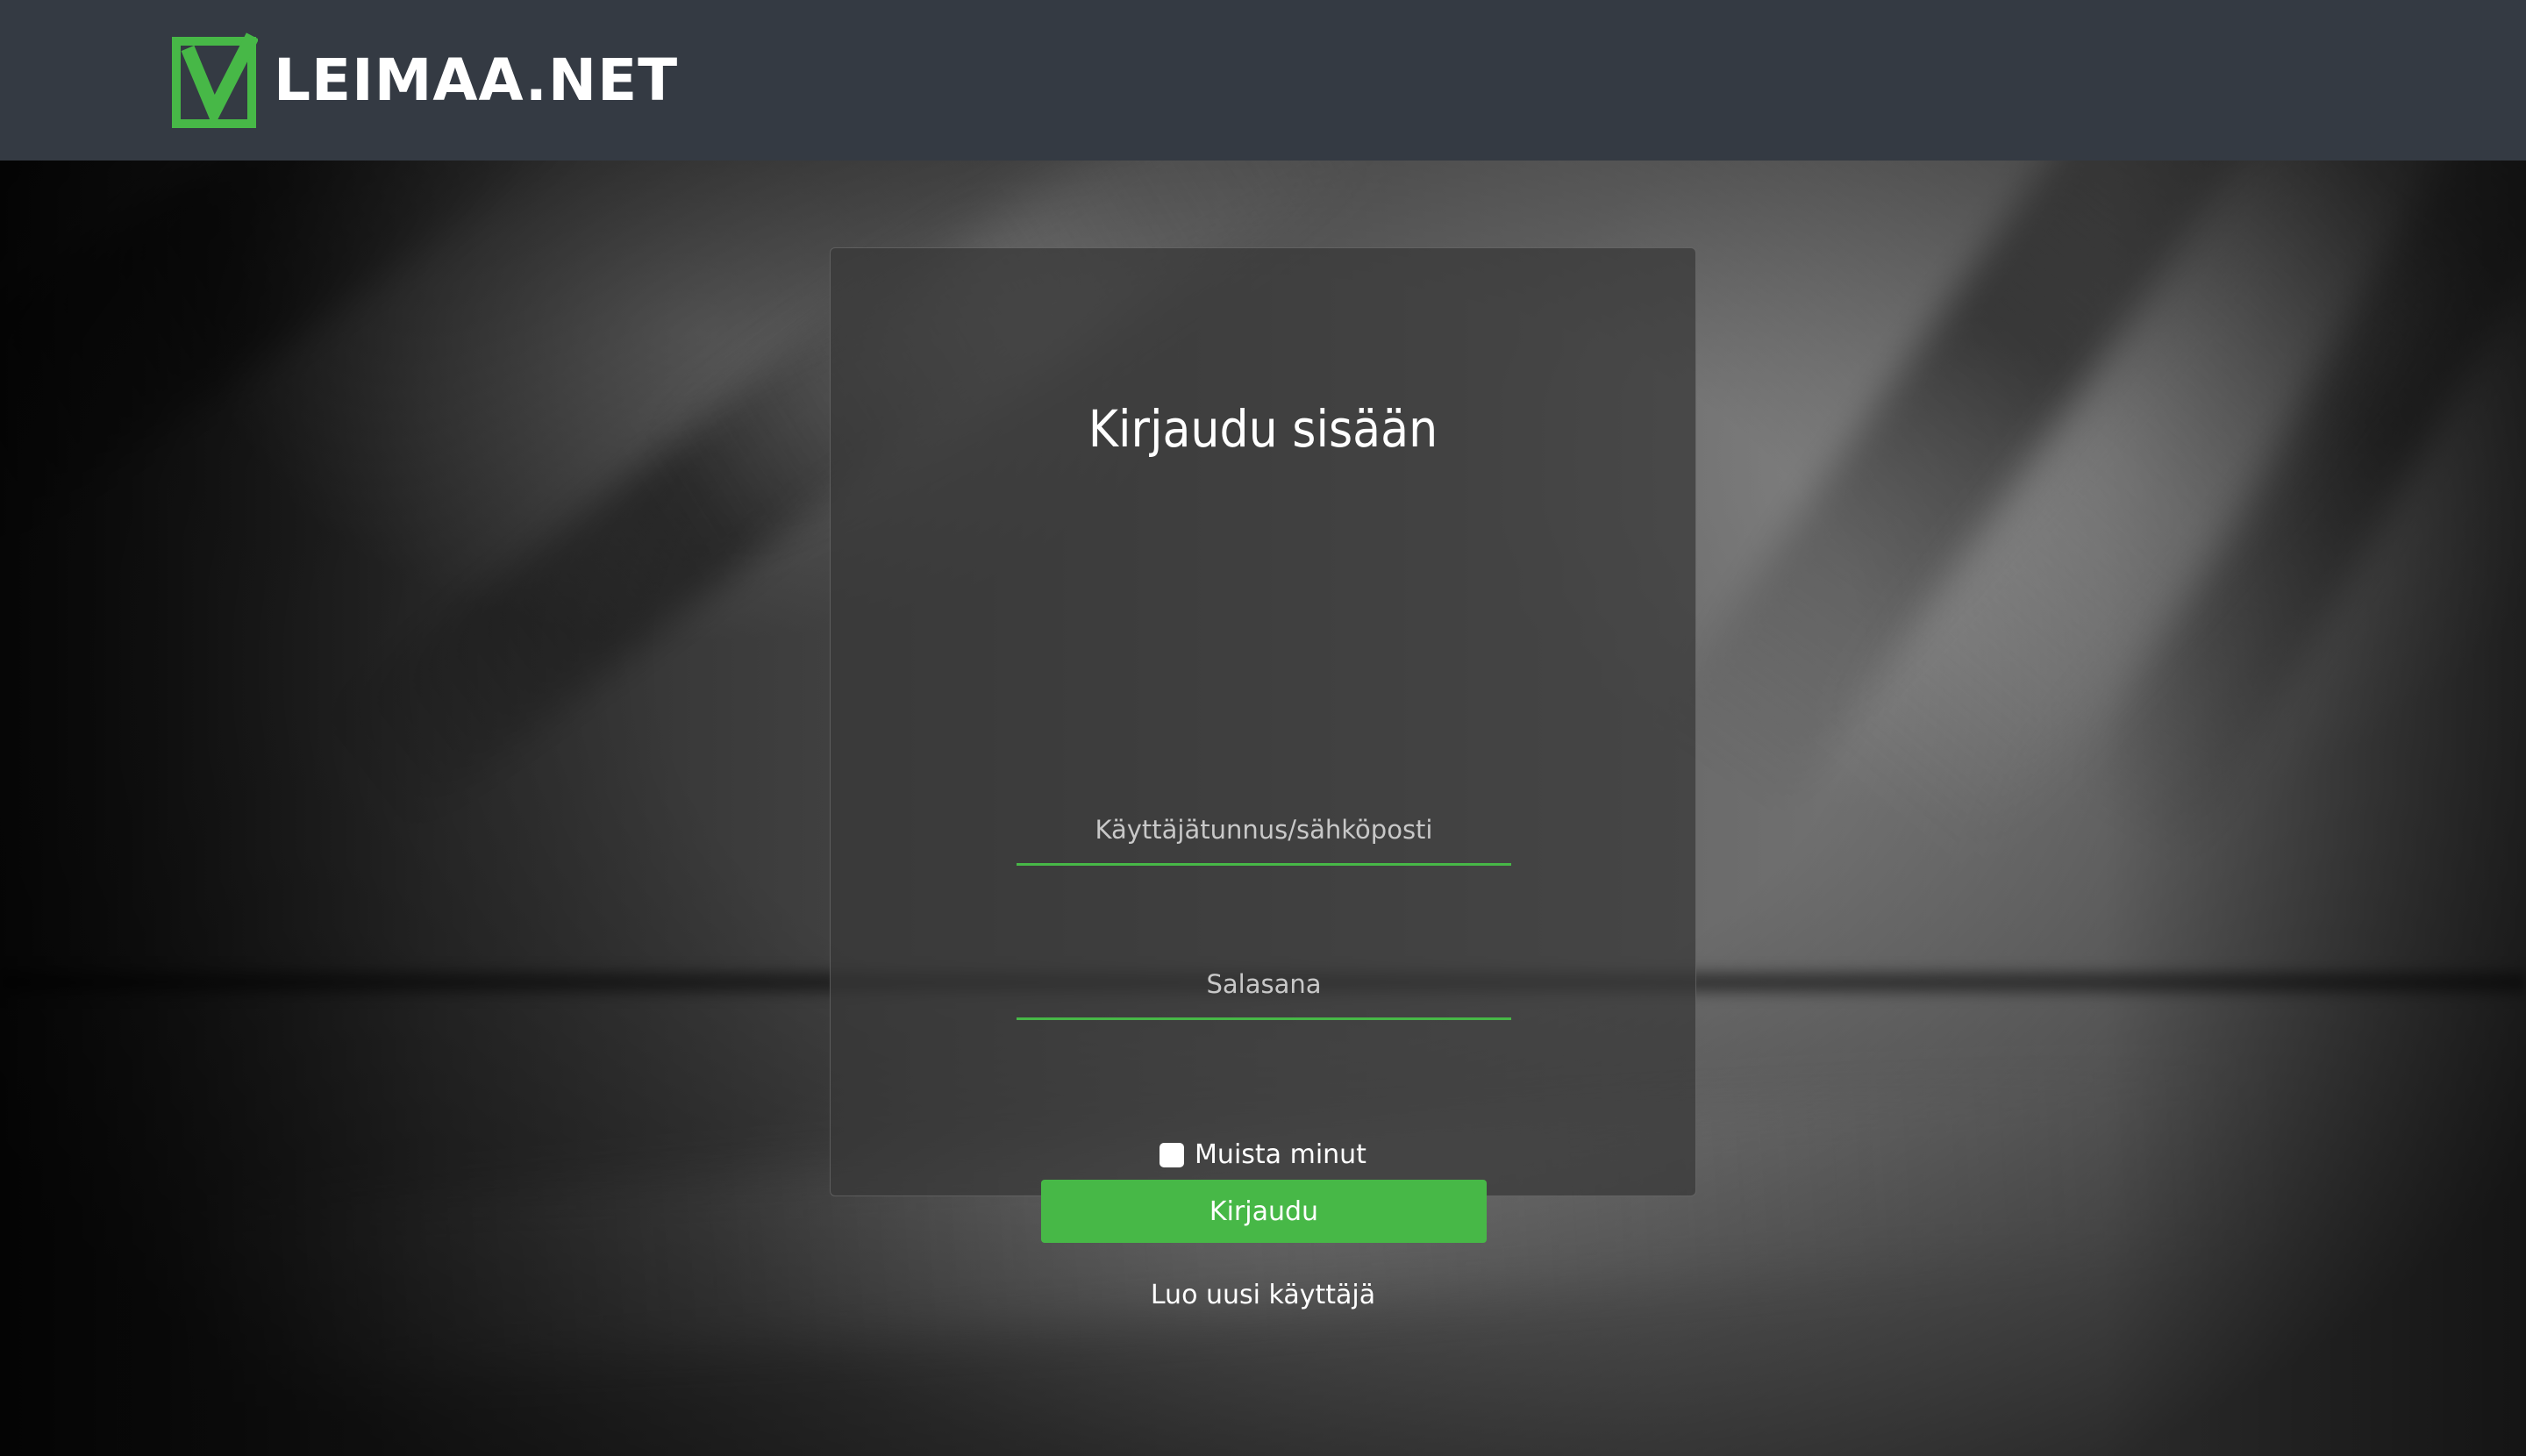  What do you see at coordinates (1263, 429) in the screenshot?
I see `login-title: Kirjaudu sisään` at bounding box center [1263, 429].